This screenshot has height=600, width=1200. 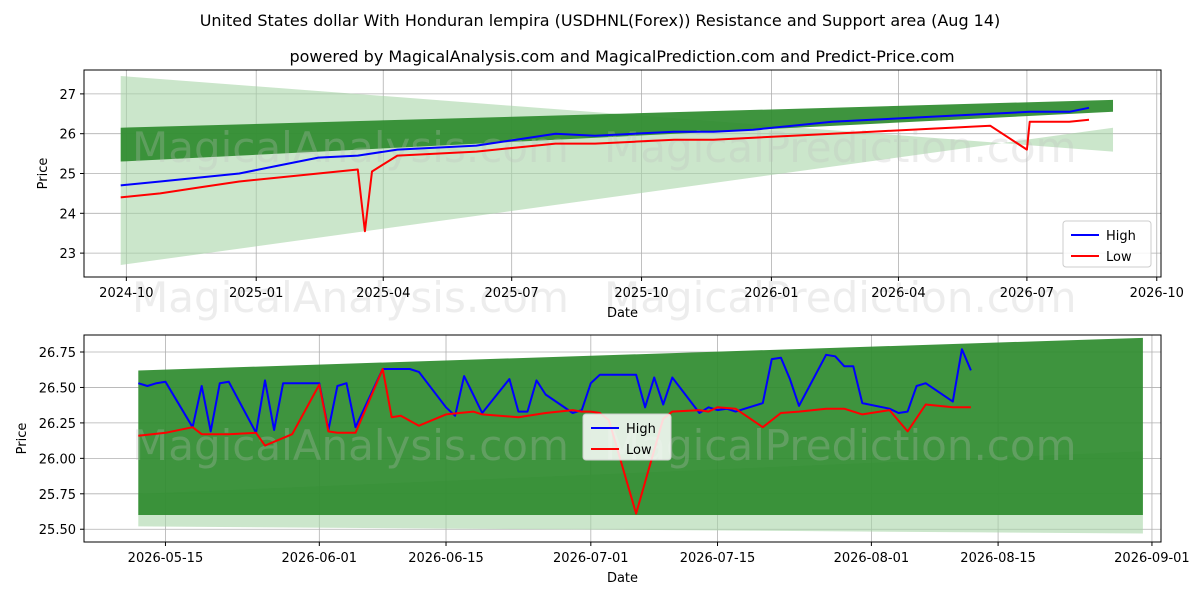 I want to click on y-tick-label: 25.75, so click(x=57, y=495).